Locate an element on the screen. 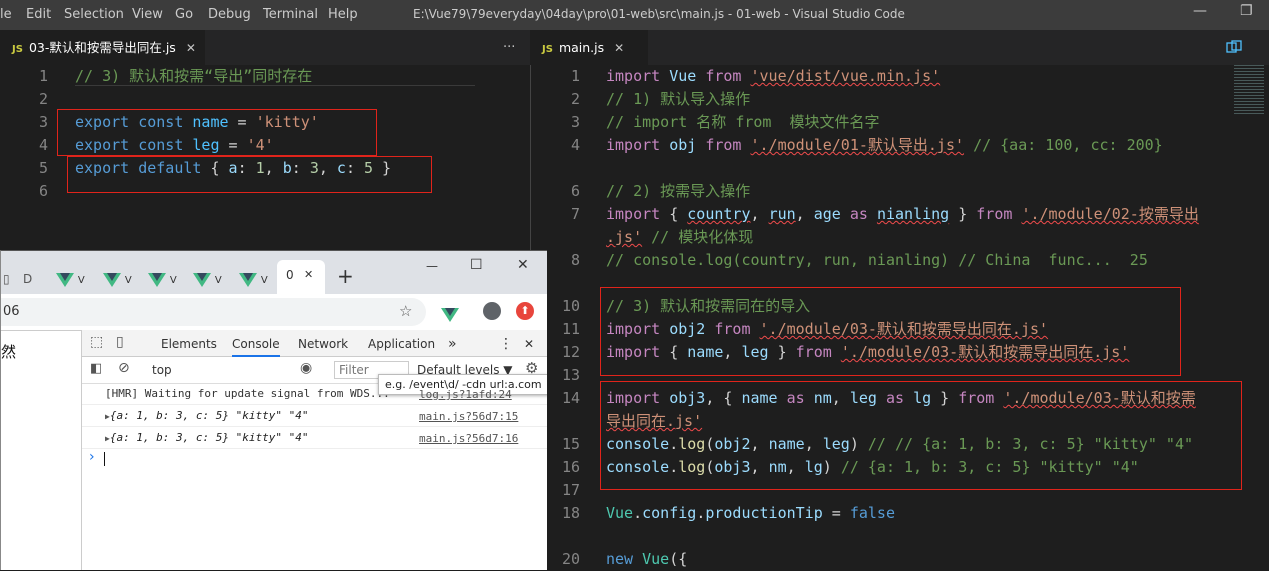  left-tab-bar: JS 03-默认和按需导出同在.js ✕ ··· is located at coordinates (265, 47).